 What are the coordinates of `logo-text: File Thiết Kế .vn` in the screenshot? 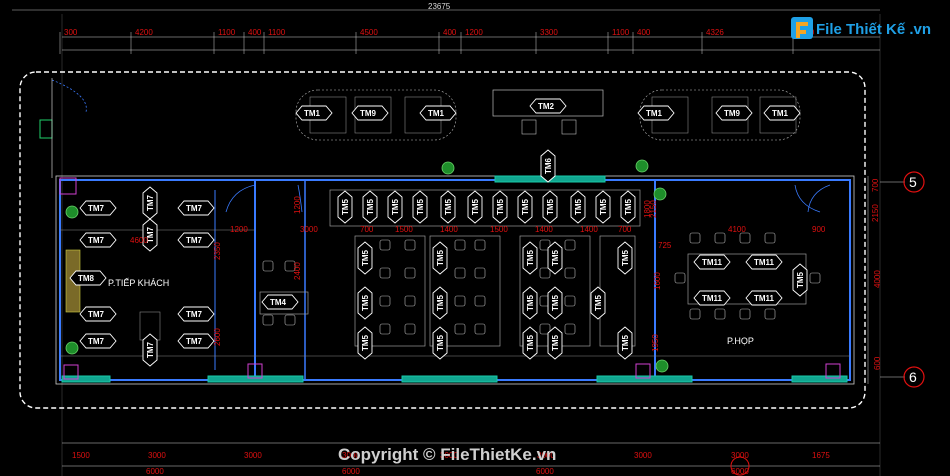 It's located at (873, 29).